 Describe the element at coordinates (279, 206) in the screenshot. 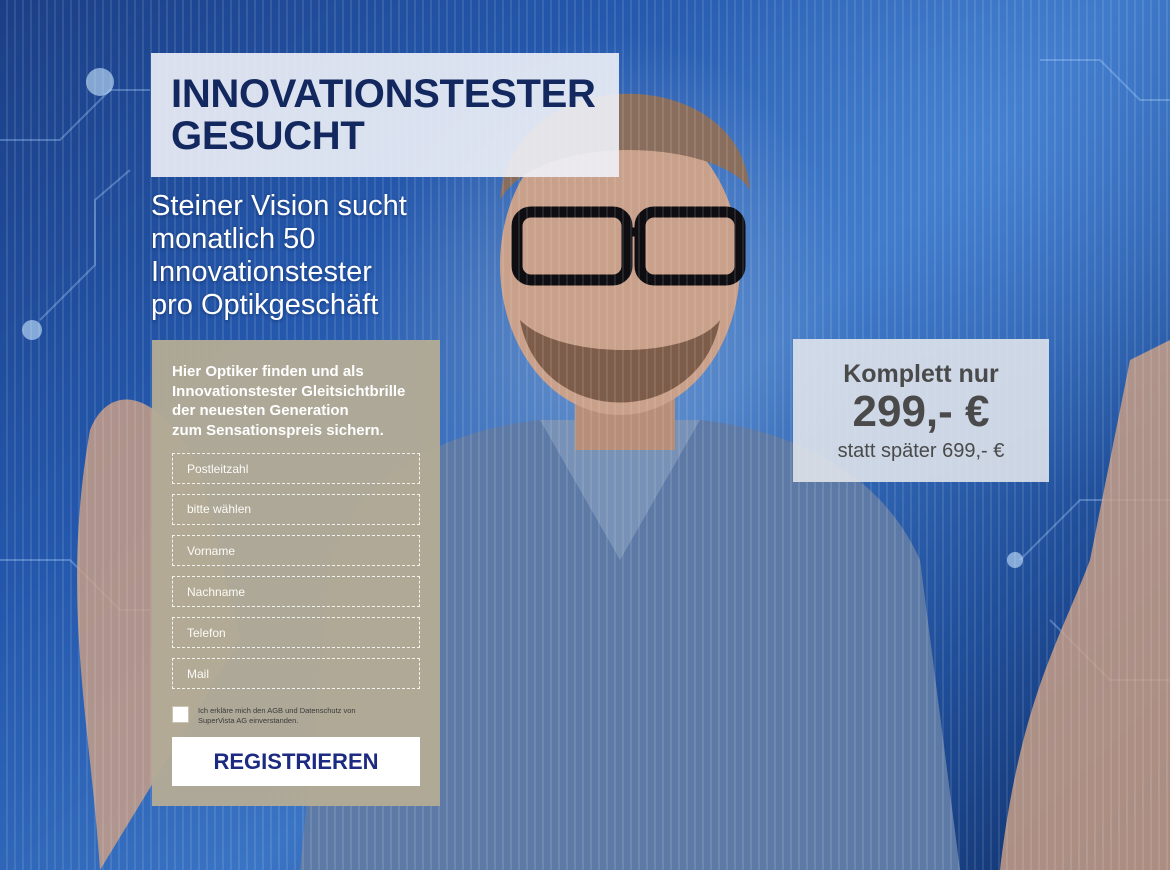

I see `subheadline-line: Steiner Vision sucht` at that location.